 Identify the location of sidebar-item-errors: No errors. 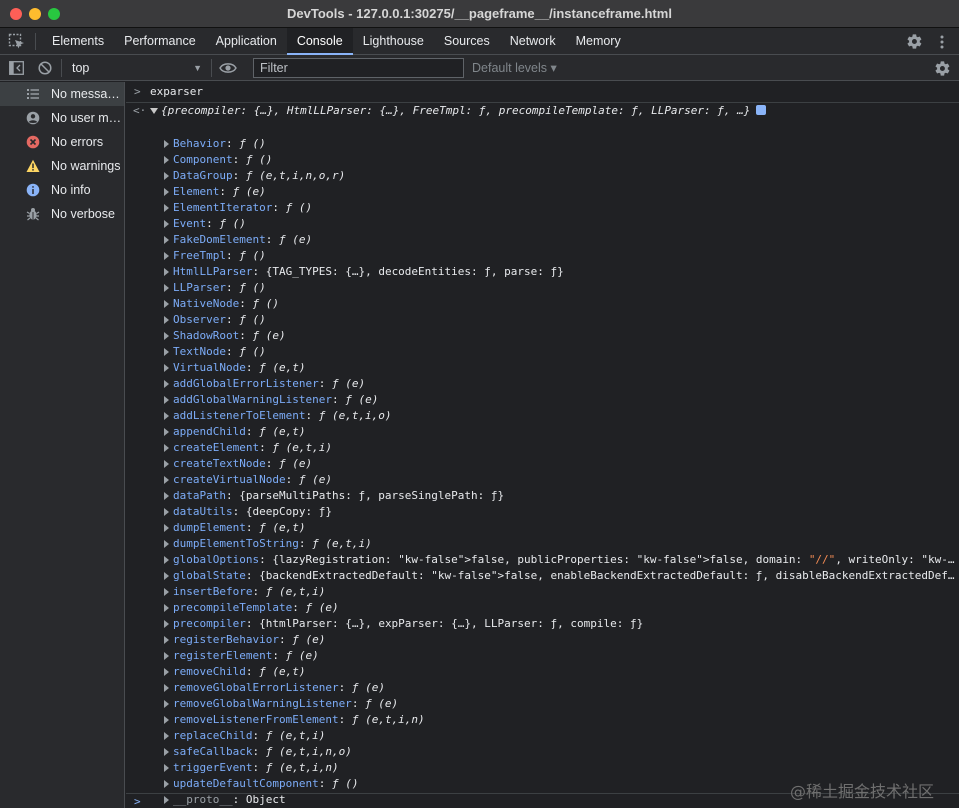
(62, 142).